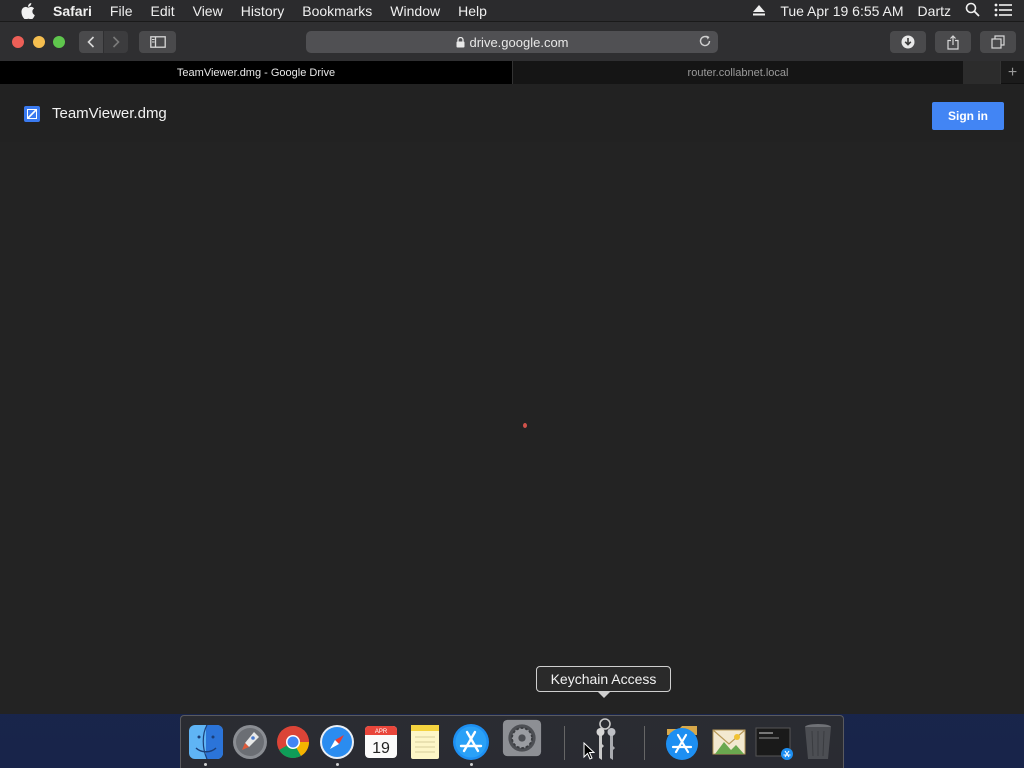  I want to click on menu-help: Help, so click(472, 11).